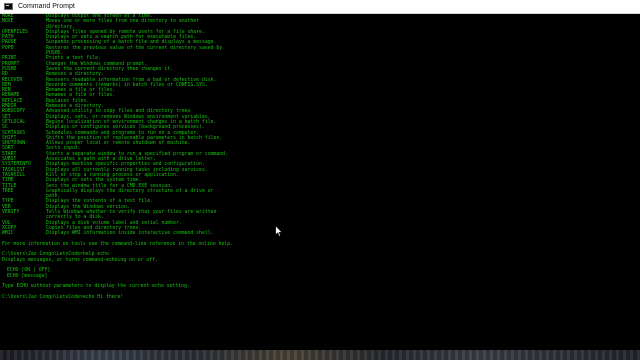 Image resolution: width=640 pixels, height=360 pixels. Describe the element at coordinates (320, 7) in the screenshot. I see `title-bar: Command Prompt` at that location.